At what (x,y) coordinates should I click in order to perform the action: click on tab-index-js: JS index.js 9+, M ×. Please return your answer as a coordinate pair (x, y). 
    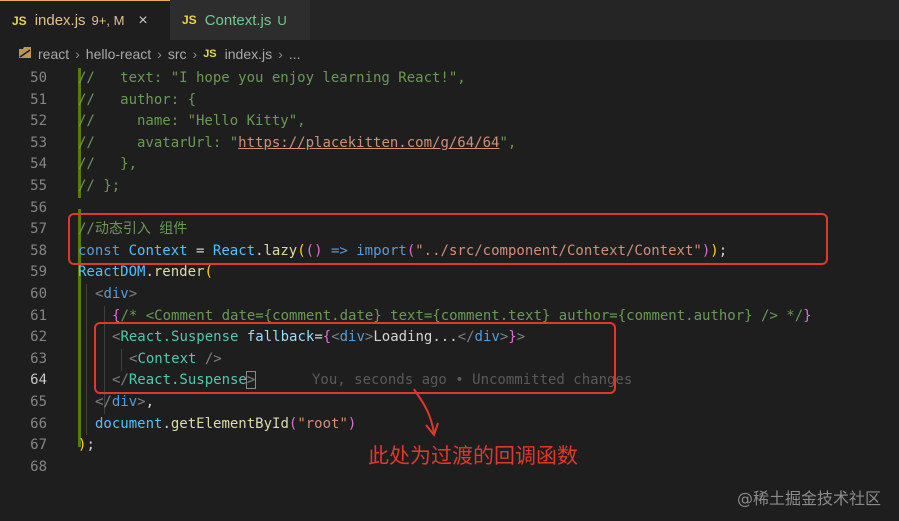
    Looking at the image, I should click on (85, 20).